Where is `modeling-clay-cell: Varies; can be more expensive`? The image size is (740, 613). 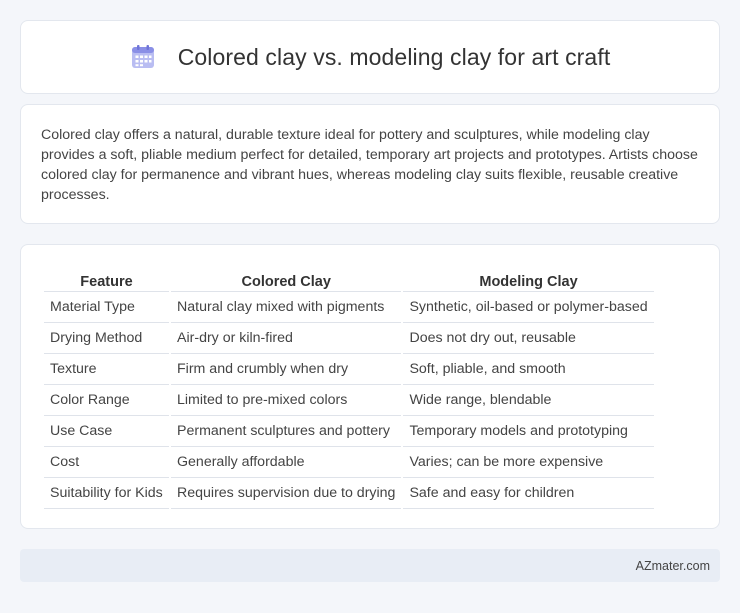 modeling-clay-cell: Varies; can be more expensive is located at coordinates (528, 462).